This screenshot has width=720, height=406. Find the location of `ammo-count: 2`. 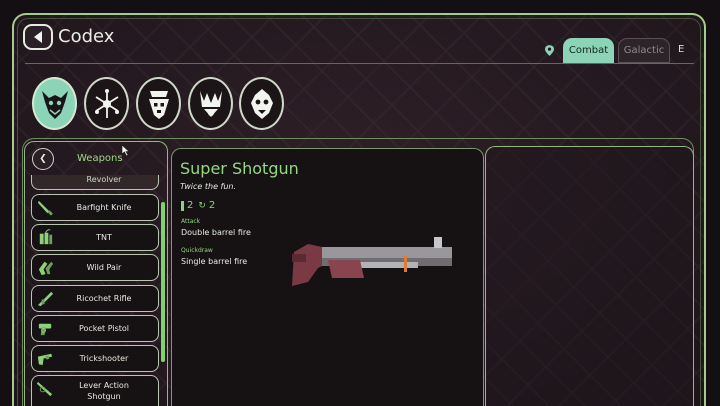

ammo-count: 2 is located at coordinates (190, 205).